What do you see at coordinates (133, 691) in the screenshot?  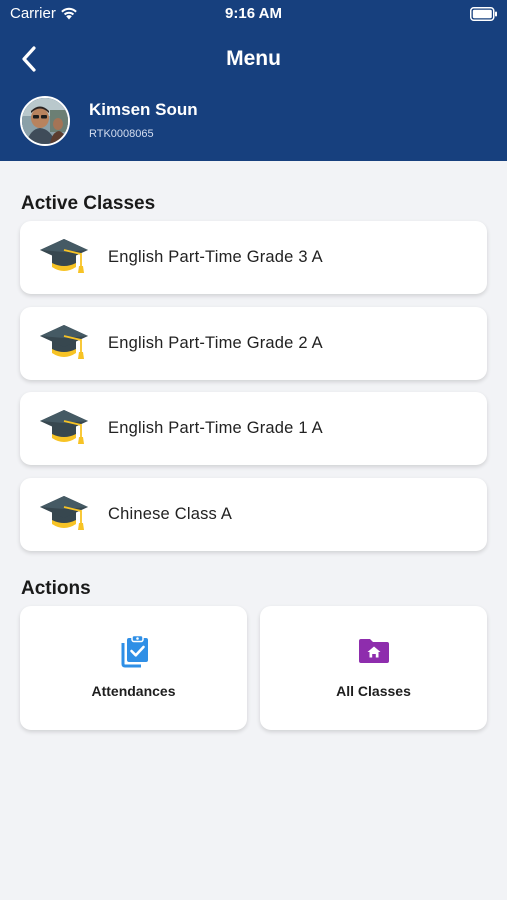 I see `attendances-label: Attendances` at bounding box center [133, 691].